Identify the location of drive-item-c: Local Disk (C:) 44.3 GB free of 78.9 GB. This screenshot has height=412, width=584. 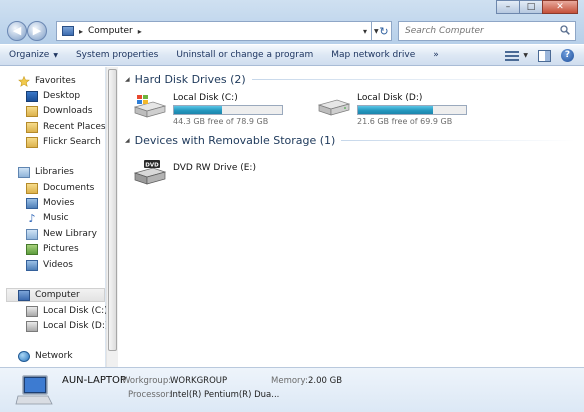
(208, 109).